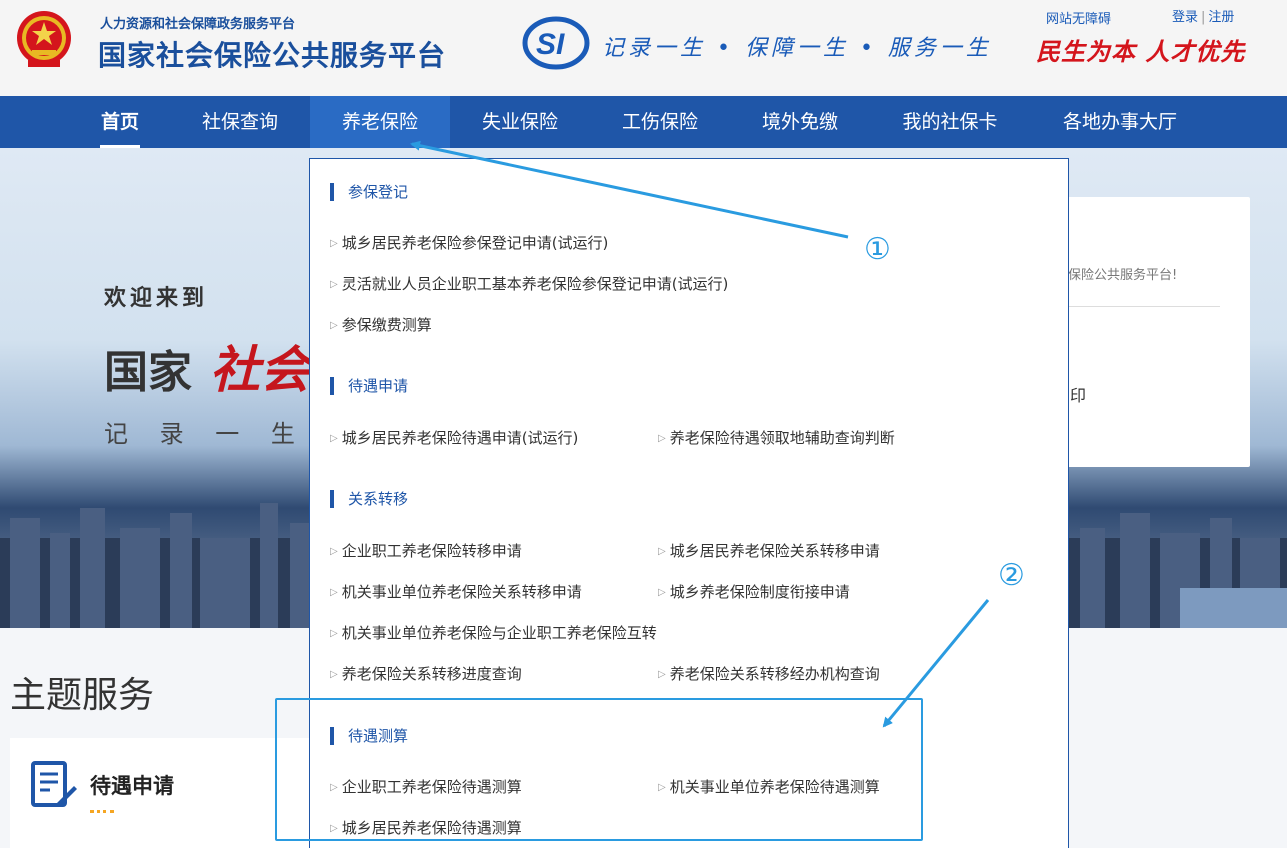  I want to click on dropdown-link: ▷ 城乡养老保险制度衔接申请, so click(754, 591).